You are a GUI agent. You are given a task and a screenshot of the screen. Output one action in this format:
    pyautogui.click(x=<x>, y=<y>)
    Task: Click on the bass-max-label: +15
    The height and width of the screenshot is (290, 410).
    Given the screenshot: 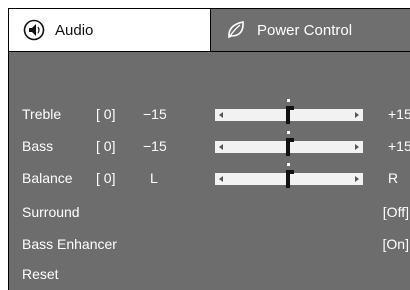 What is the action you would take?
    pyautogui.click(x=399, y=146)
    